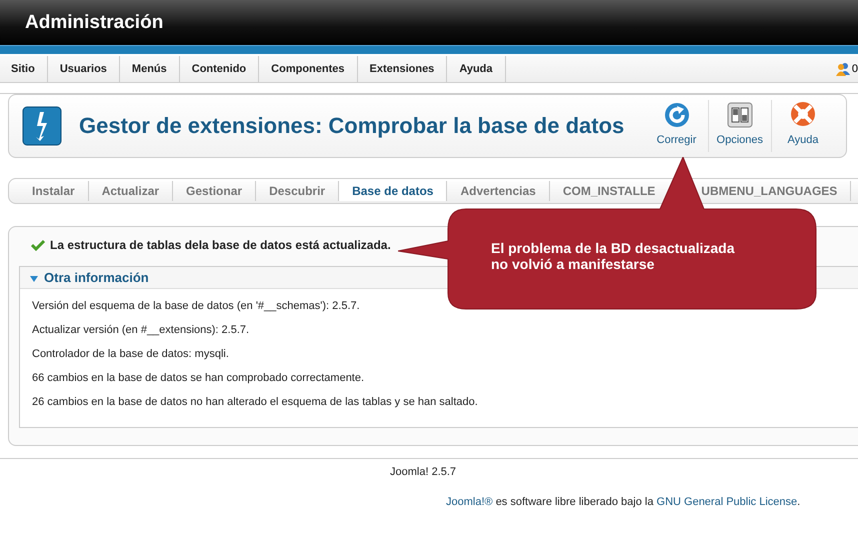 The height and width of the screenshot is (538, 858). I want to click on lifebuoy-icon, so click(803, 114).